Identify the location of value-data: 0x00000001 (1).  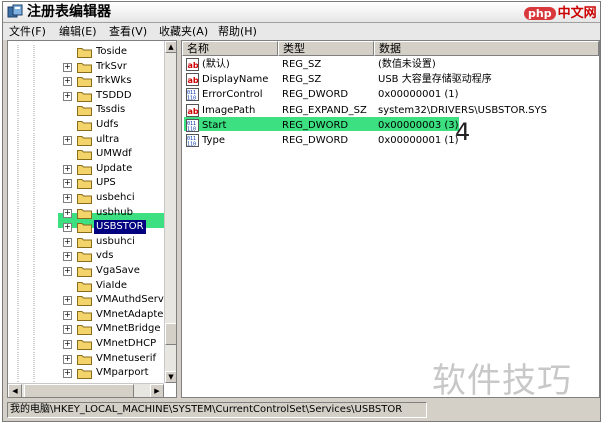
(418, 140).